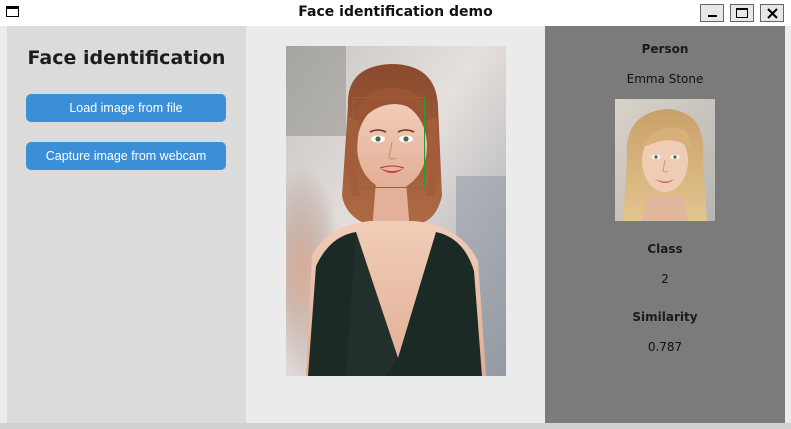  What do you see at coordinates (665, 347) in the screenshot?
I see `similarity-value: 0.787` at bounding box center [665, 347].